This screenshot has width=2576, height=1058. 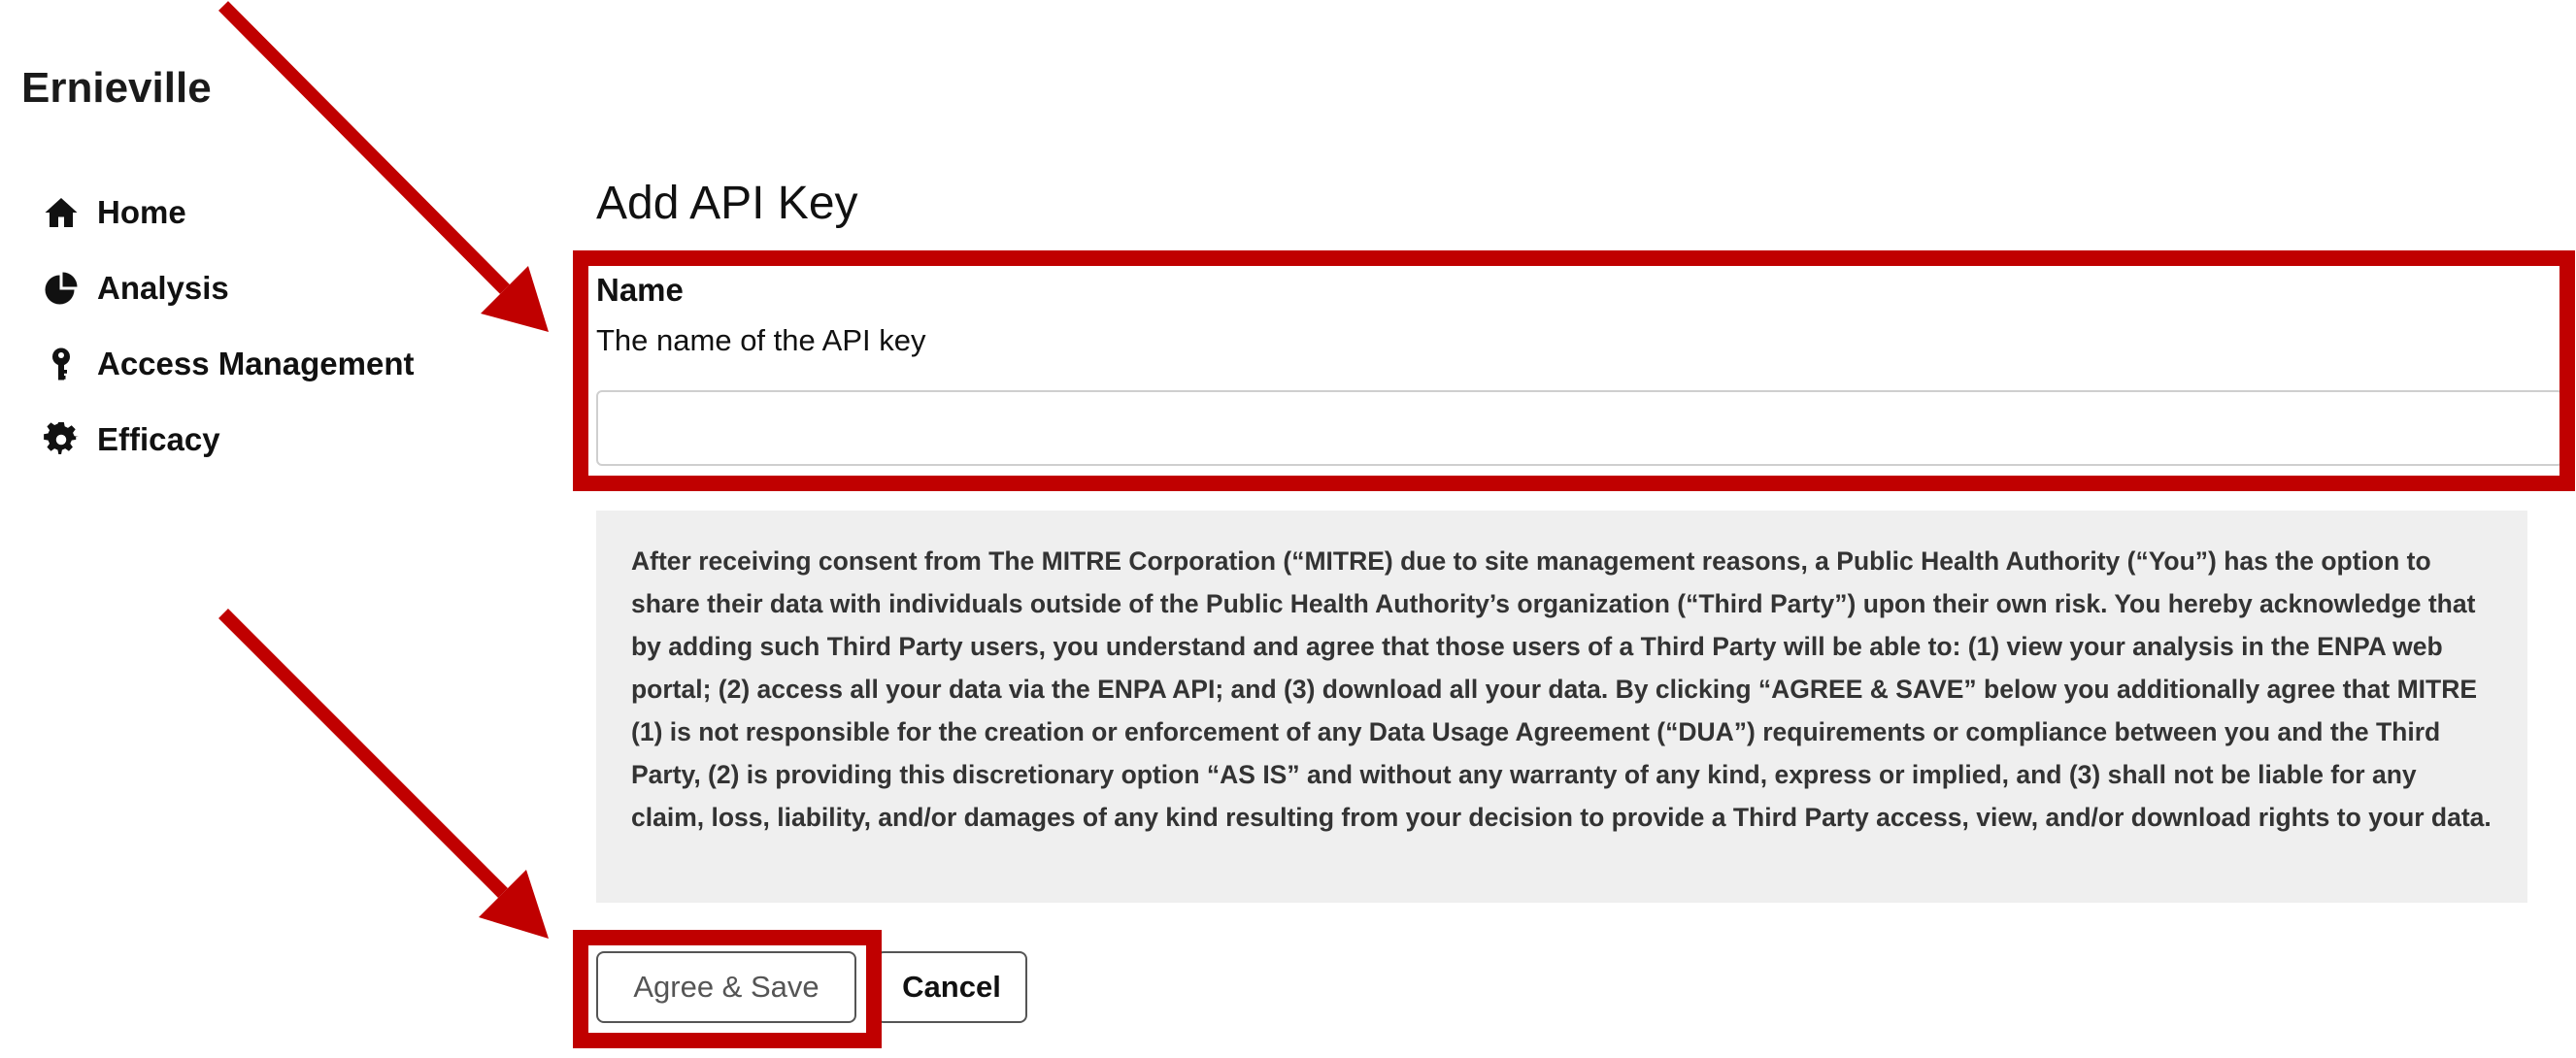 I want to click on arrow-to-name-field, so click(x=383, y=167).